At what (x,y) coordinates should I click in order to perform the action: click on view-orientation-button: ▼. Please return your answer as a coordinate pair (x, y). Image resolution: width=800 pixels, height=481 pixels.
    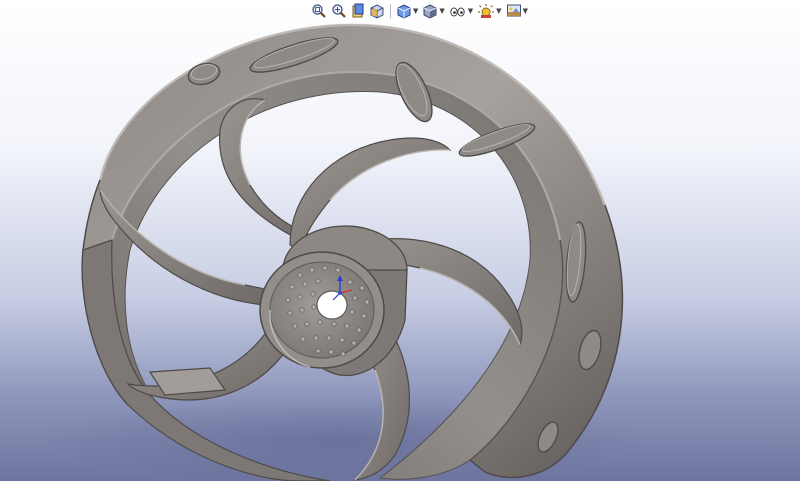
    Looking at the image, I should click on (407, 11).